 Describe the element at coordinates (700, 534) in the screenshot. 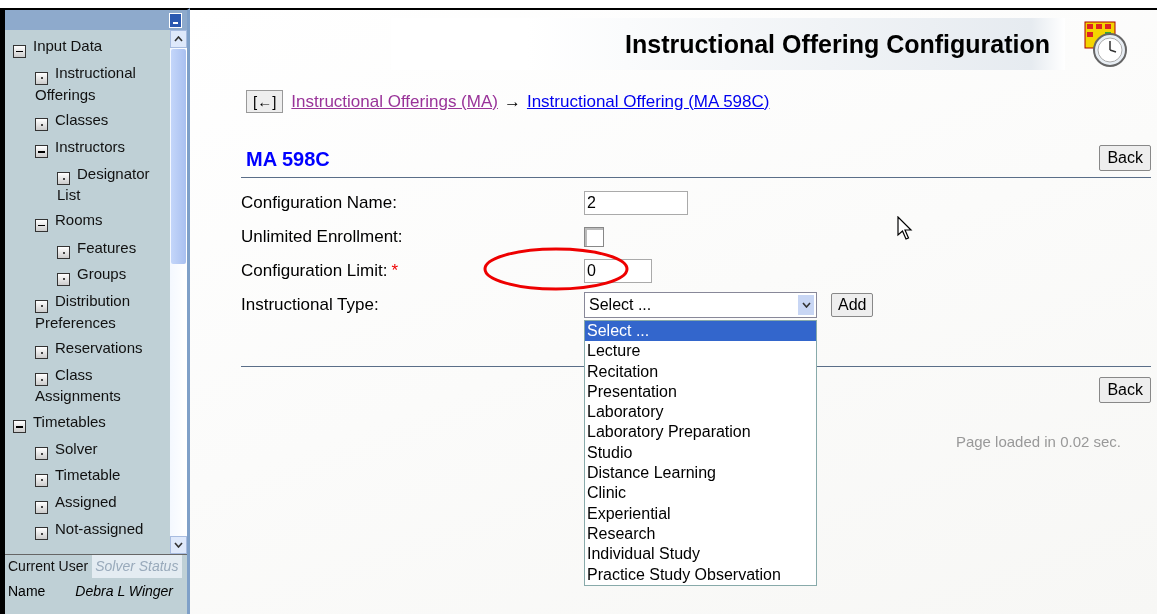

I see `dropdown-option: Research` at that location.